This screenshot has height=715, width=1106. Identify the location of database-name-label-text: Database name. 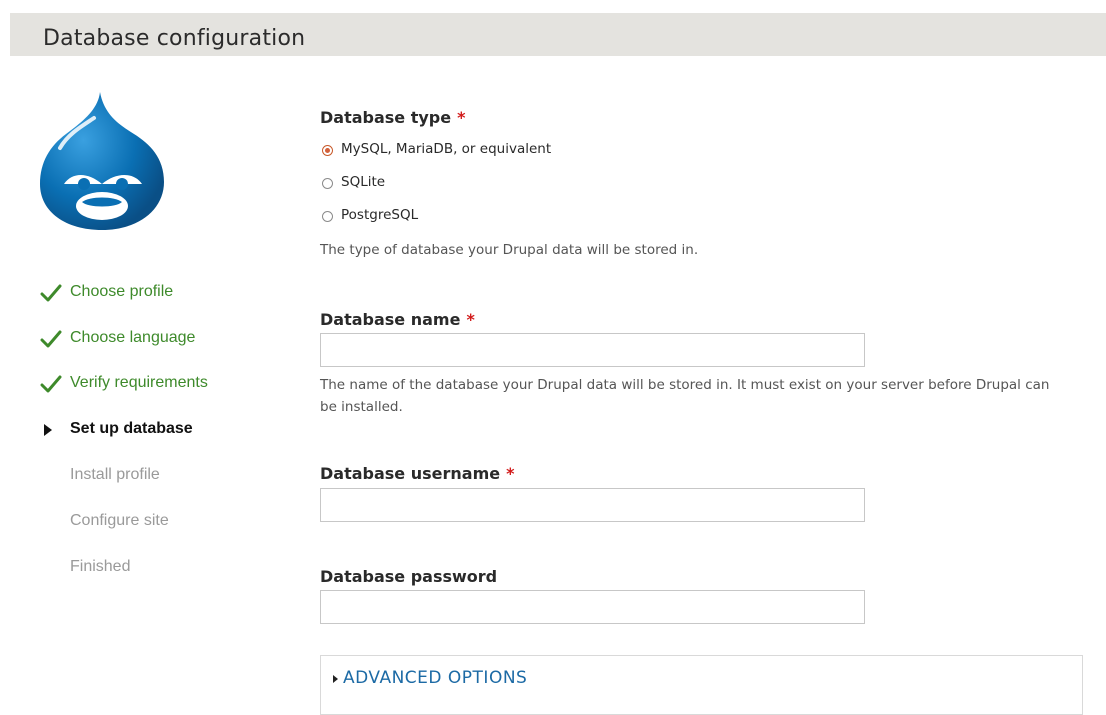
(390, 319).